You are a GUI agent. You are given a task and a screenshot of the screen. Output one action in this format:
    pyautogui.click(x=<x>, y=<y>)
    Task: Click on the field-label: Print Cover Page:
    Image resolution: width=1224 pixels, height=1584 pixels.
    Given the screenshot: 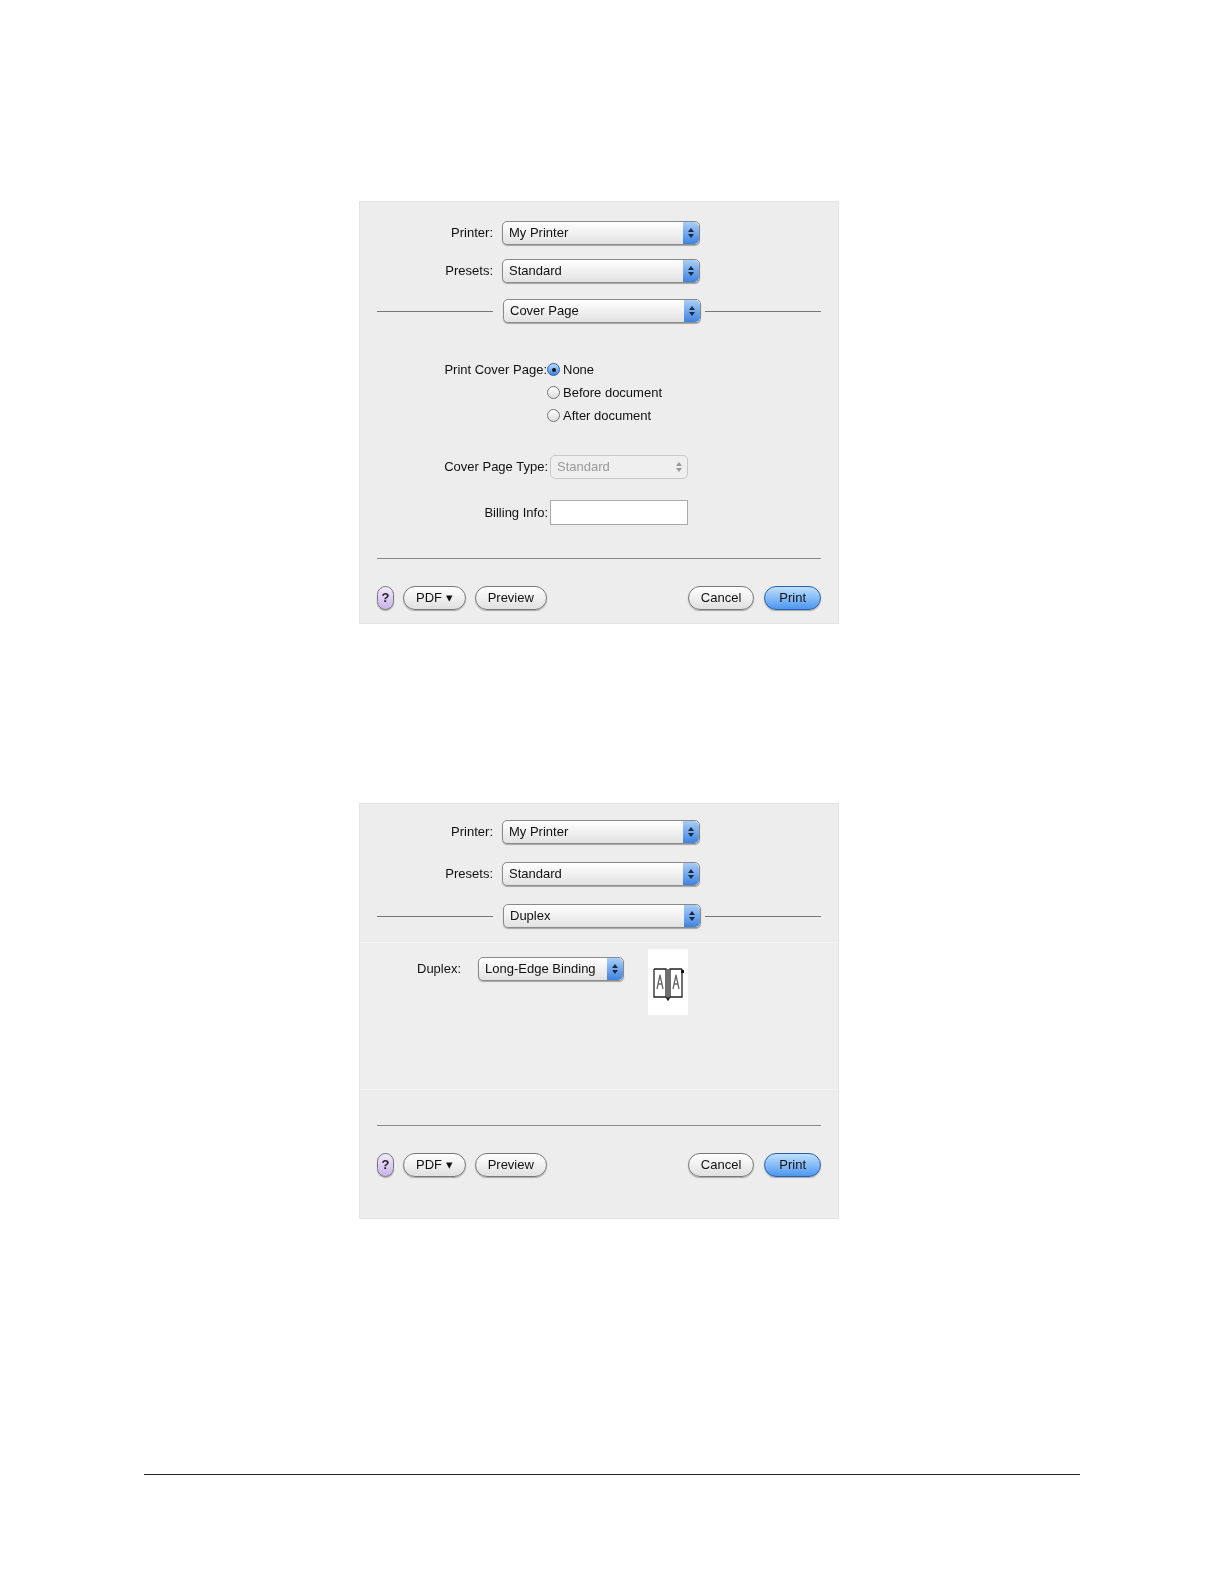 What is the action you would take?
    pyautogui.click(x=495, y=369)
    